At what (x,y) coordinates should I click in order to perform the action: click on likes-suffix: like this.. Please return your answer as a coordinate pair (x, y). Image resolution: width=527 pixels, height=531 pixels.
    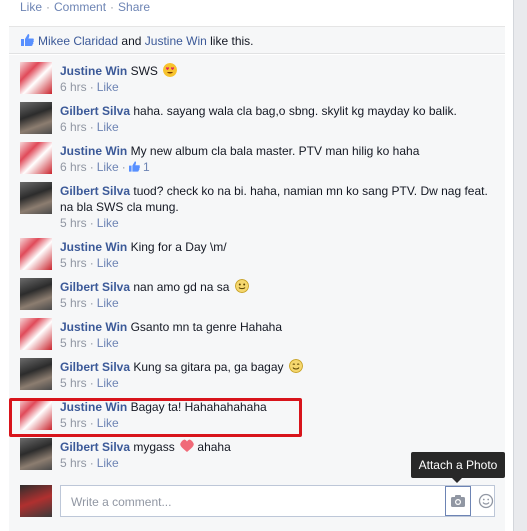
    Looking at the image, I should click on (232, 41).